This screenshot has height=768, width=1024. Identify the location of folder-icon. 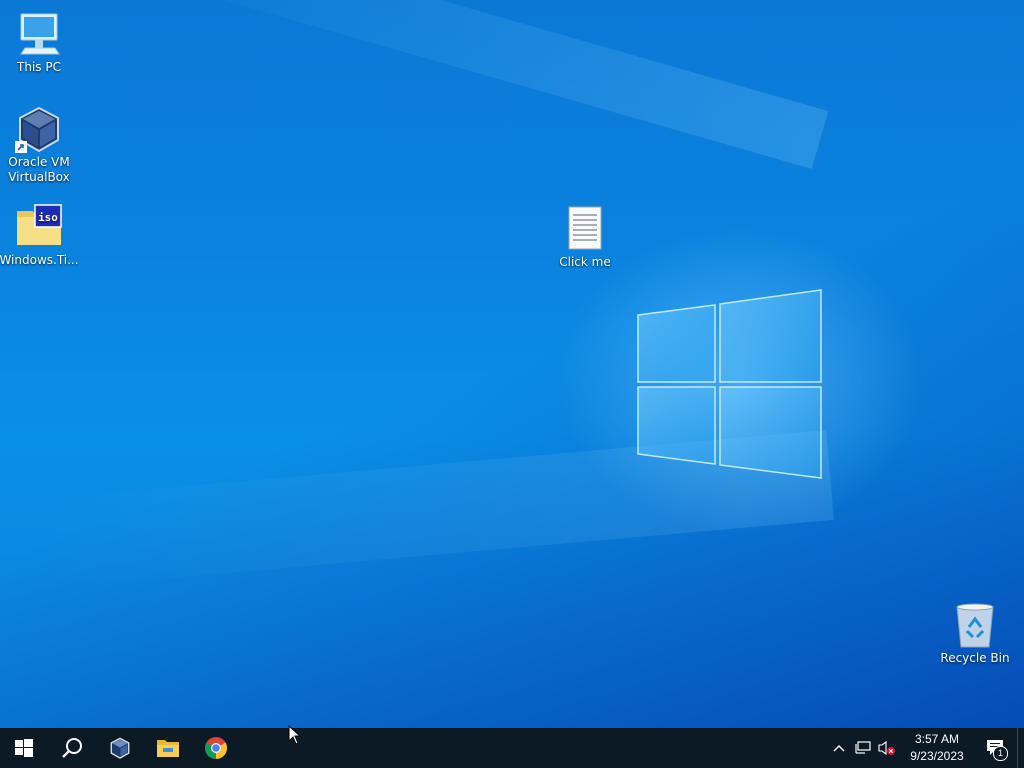
(168, 748).